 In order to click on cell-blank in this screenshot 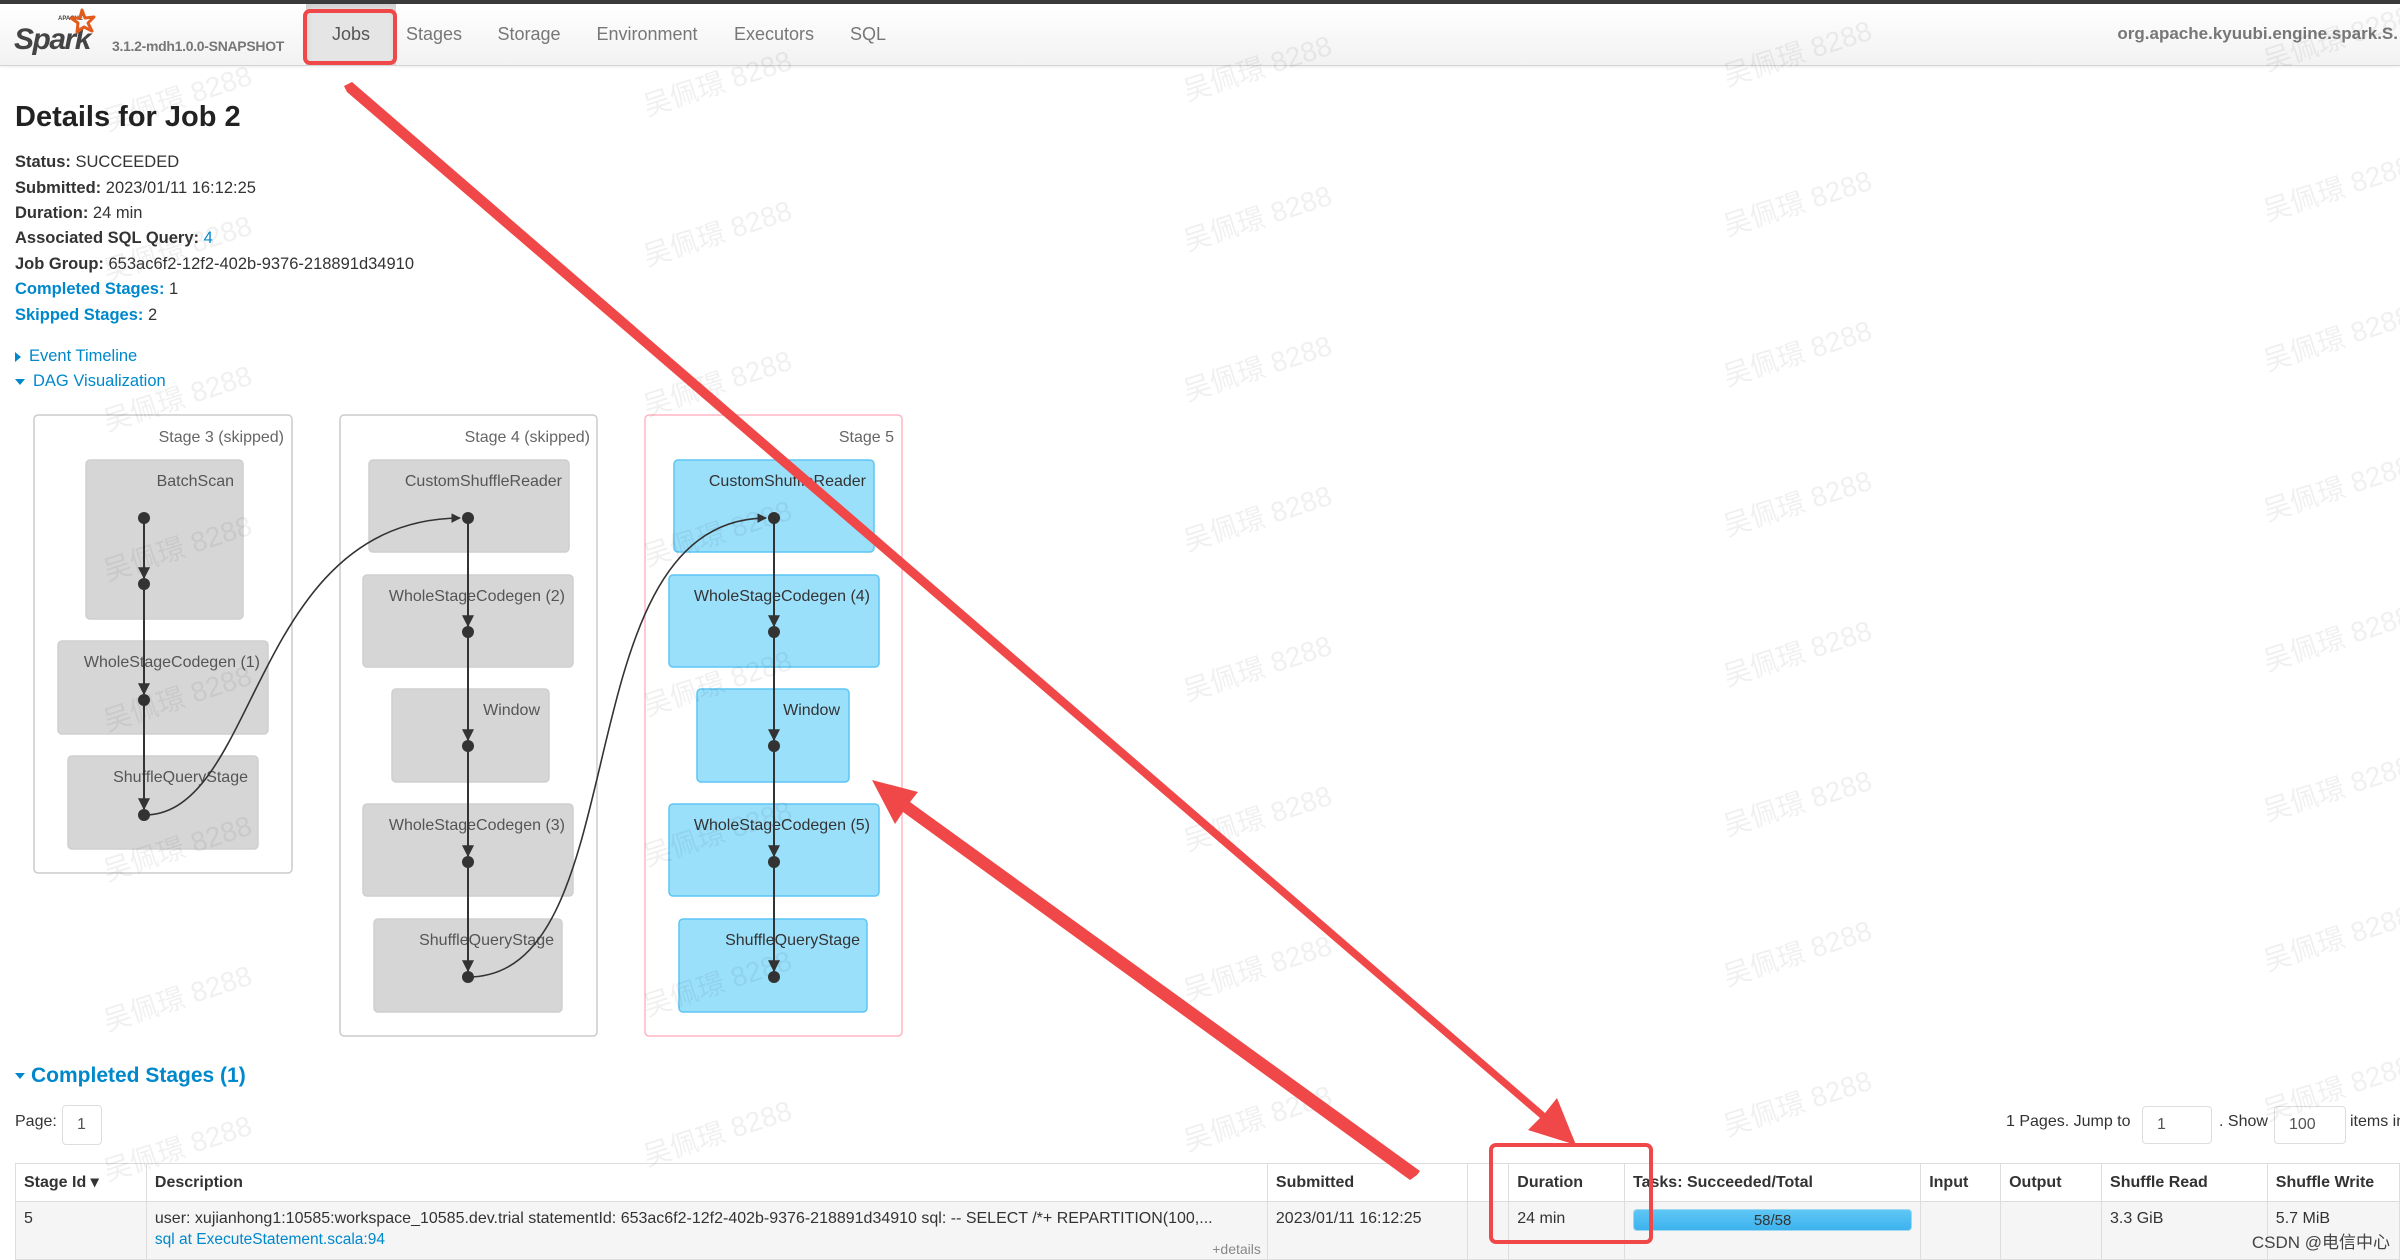, I will do `click(1488, 1230)`.